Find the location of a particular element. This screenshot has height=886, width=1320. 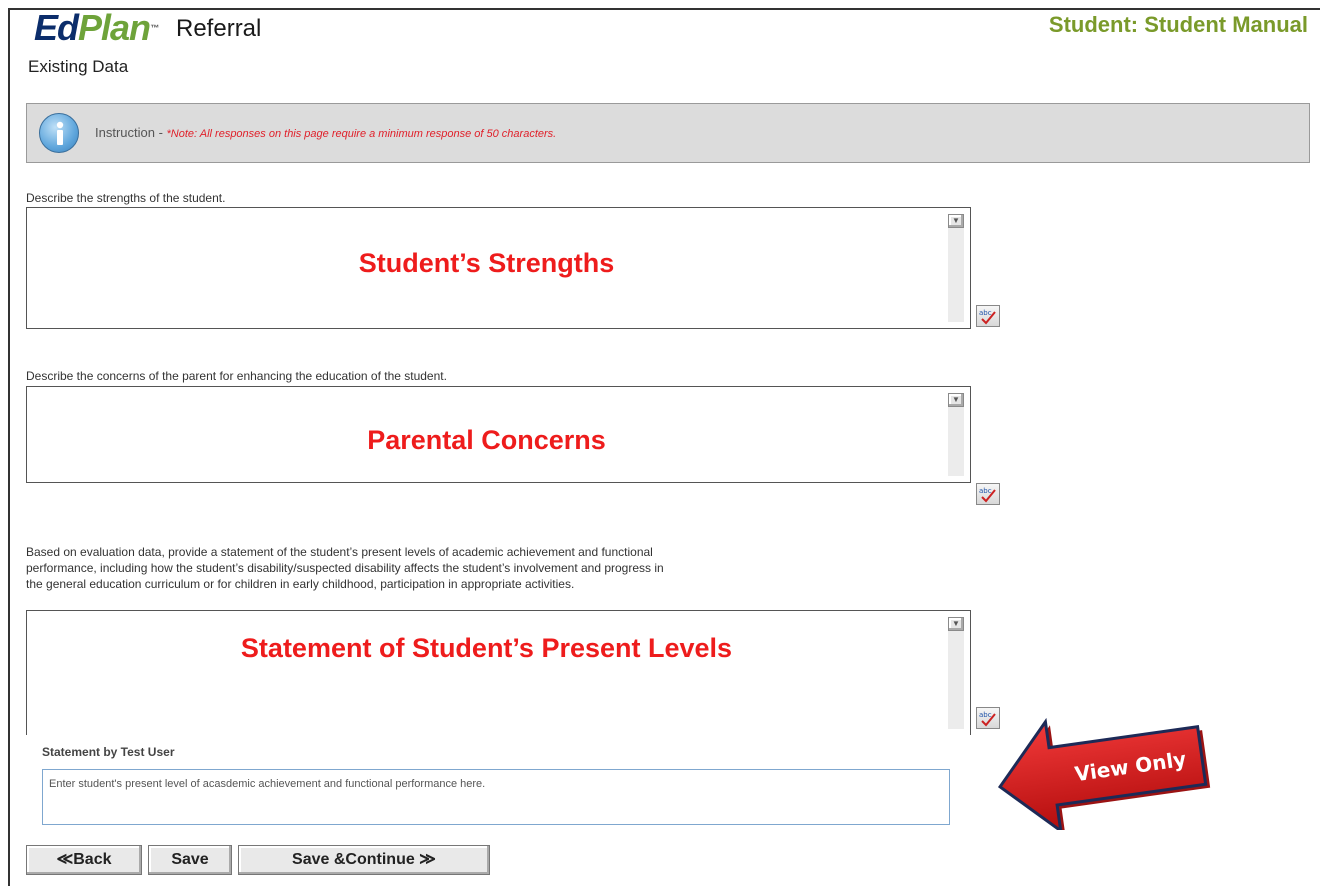

statement-label: Statement by Test User is located at coordinates (108, 752).